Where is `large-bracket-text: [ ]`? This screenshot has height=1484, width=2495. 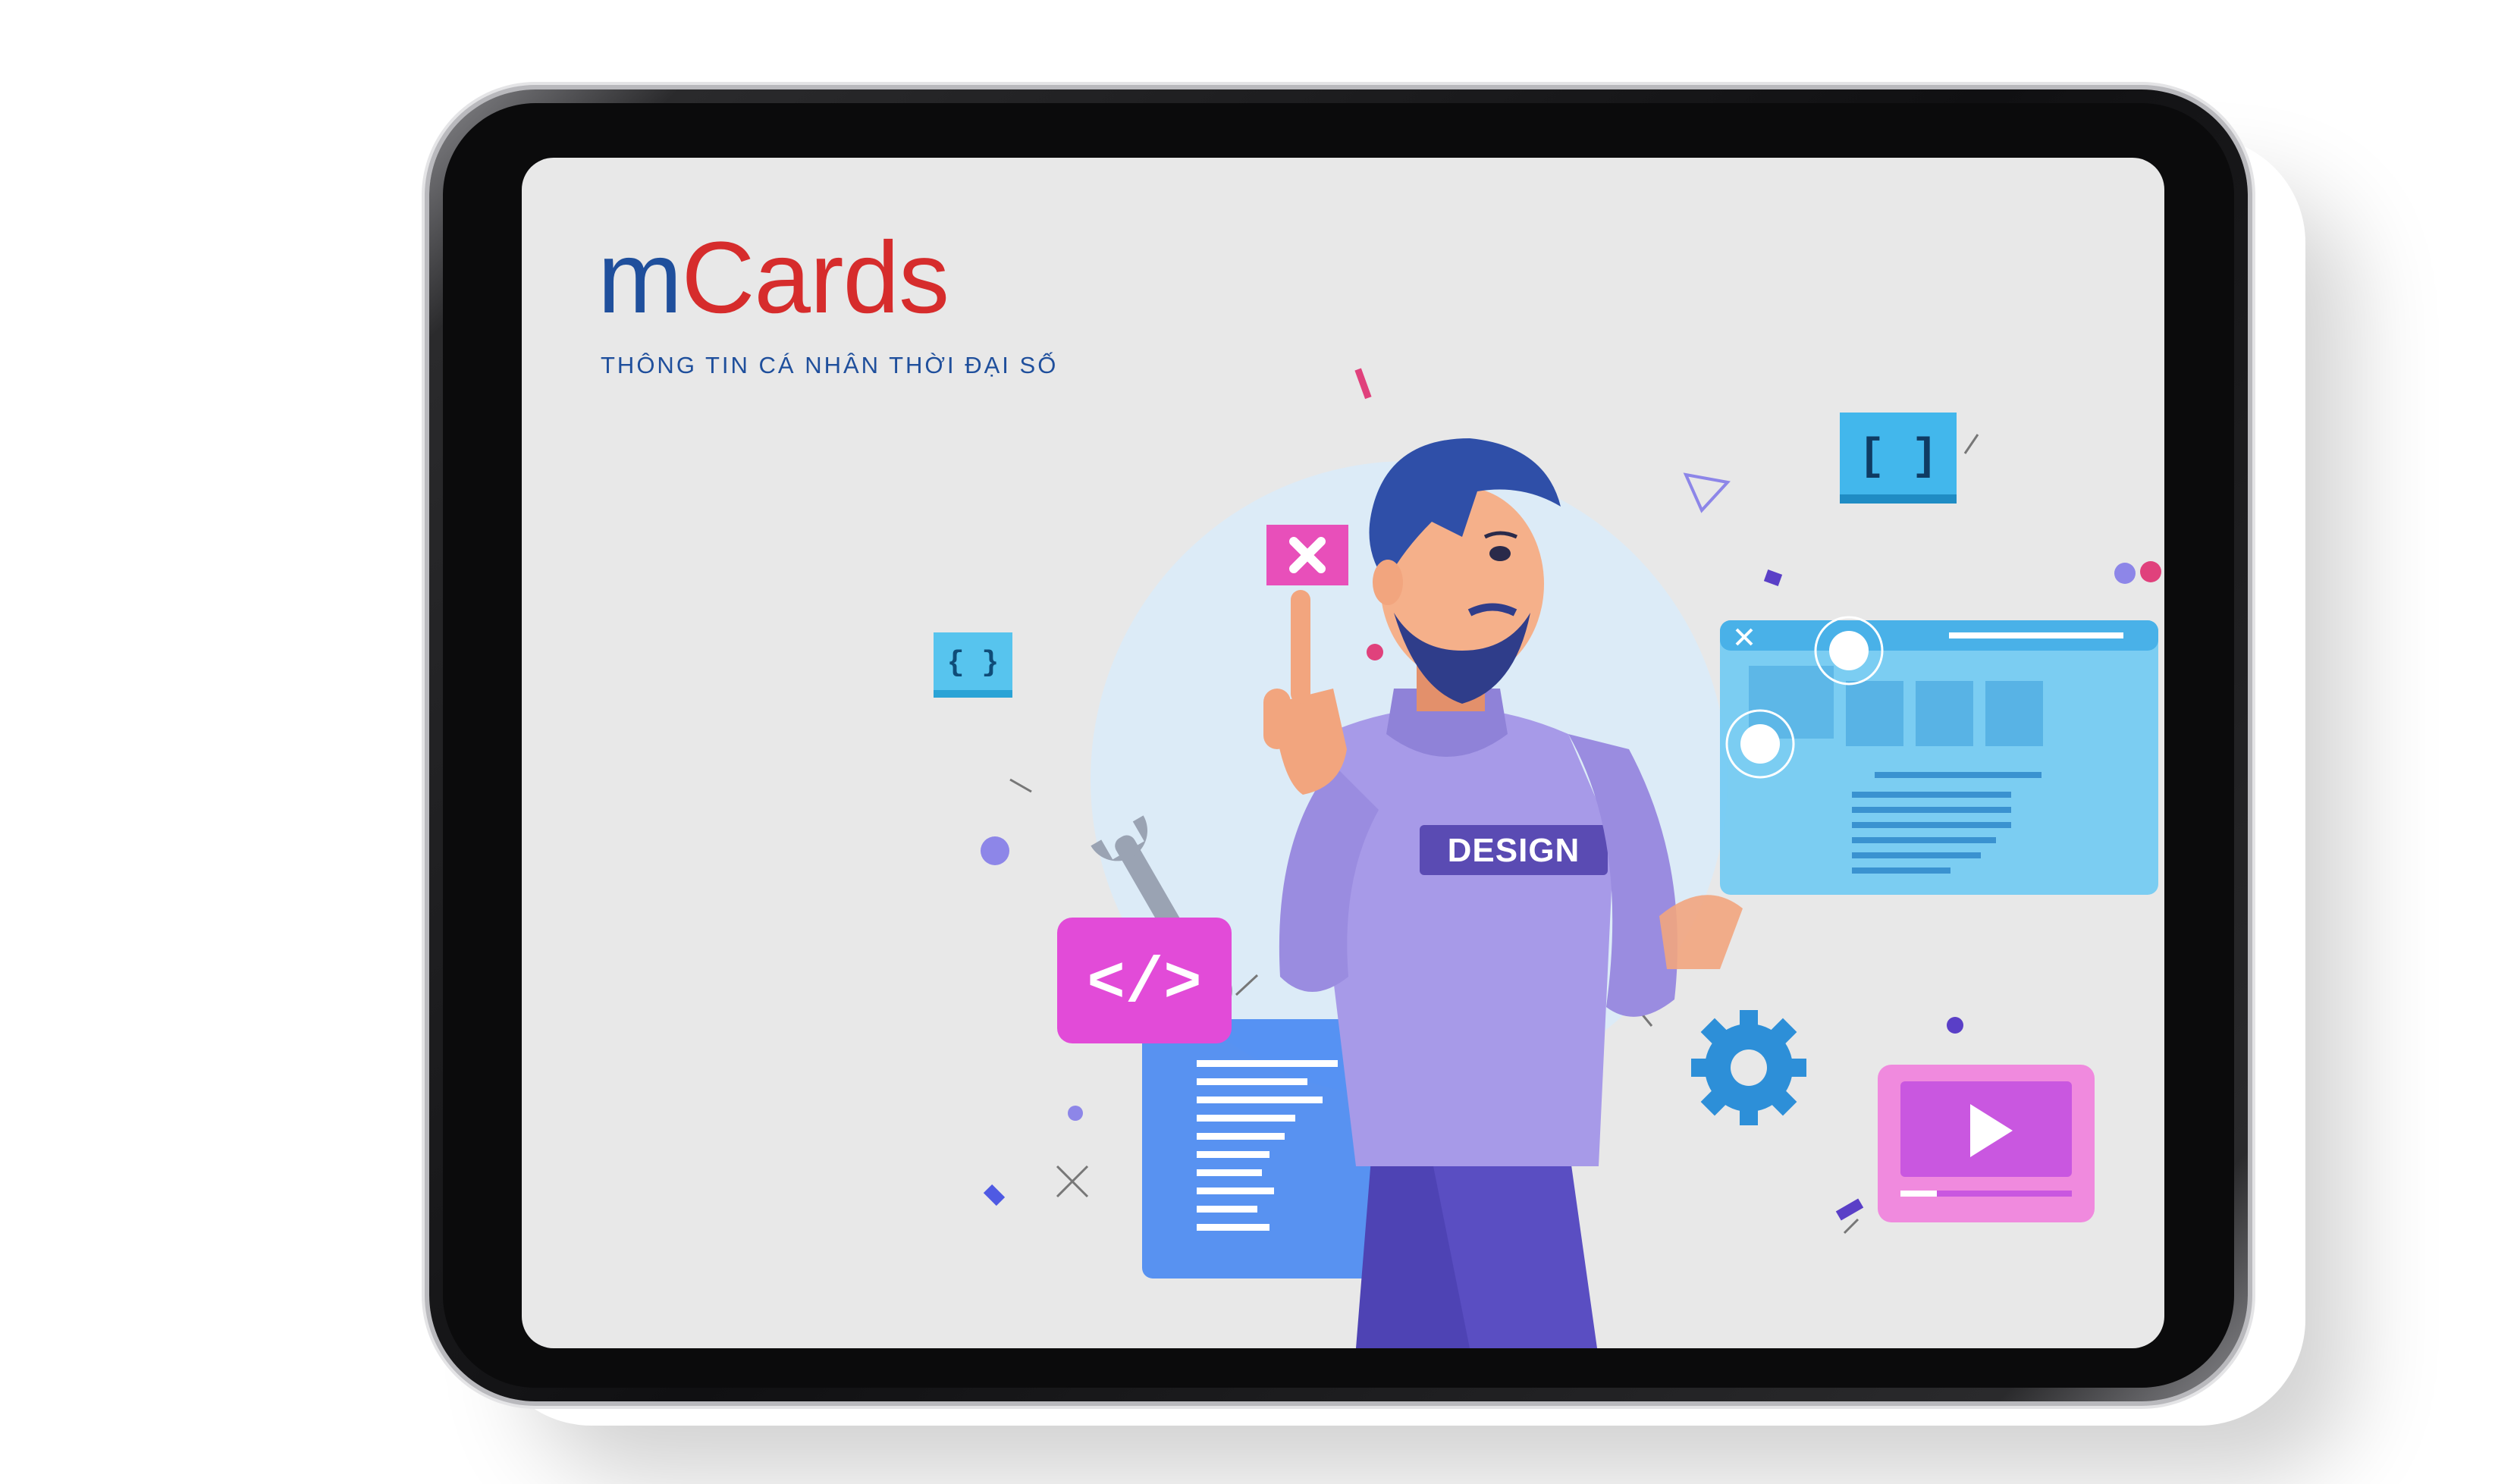
large-bracket-text: [ ] is located at coordinates (1898, 458).